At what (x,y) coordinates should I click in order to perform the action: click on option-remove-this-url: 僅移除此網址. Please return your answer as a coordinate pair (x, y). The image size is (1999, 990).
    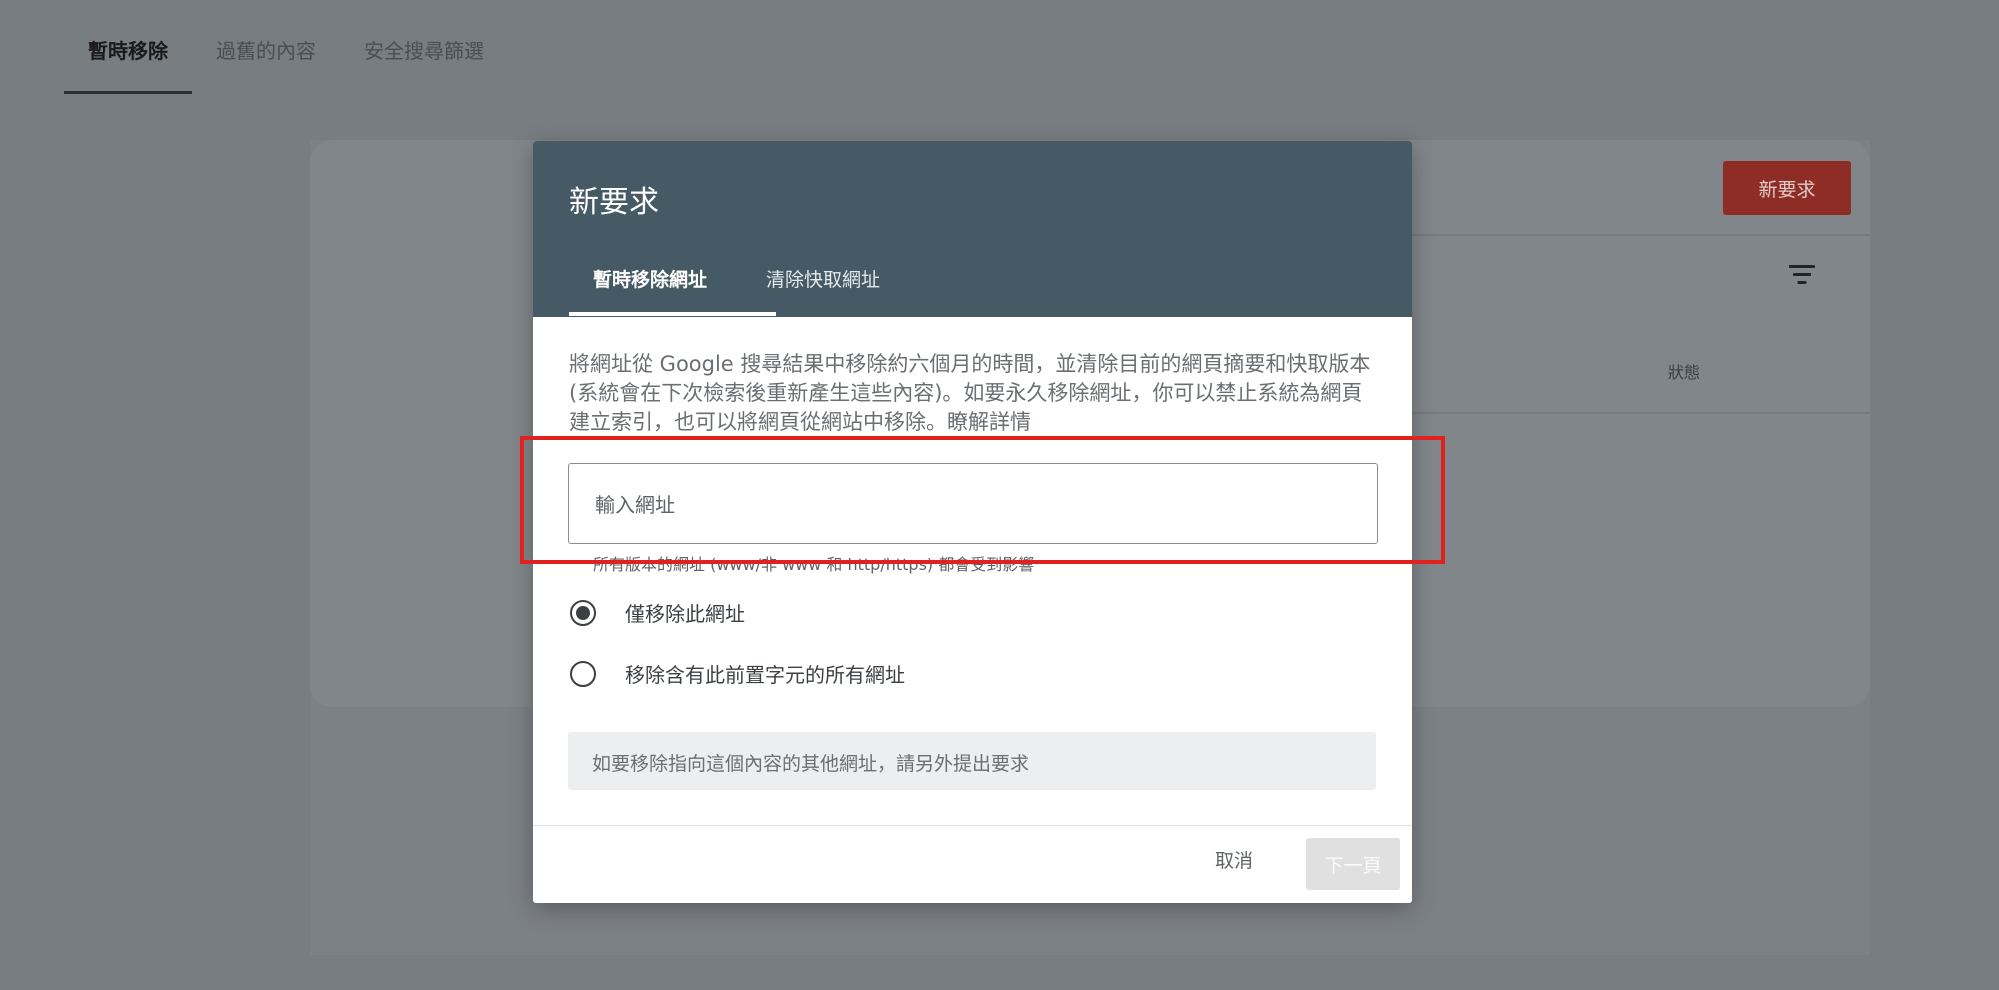
    Looking at the image, I should click on (657, 612).